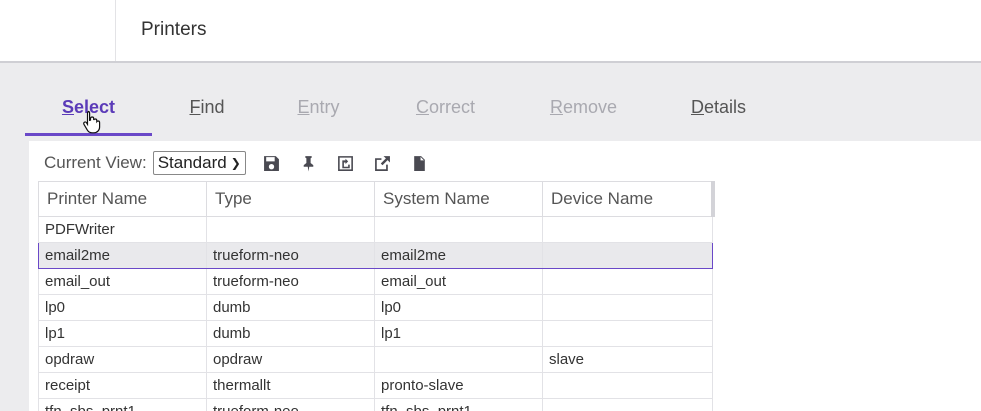 The height and width of the screenshot is (411, 981). Describe the element at coordinates (122, 307) in the screenshot. I see `cell-printer-name: lp0` at that location.